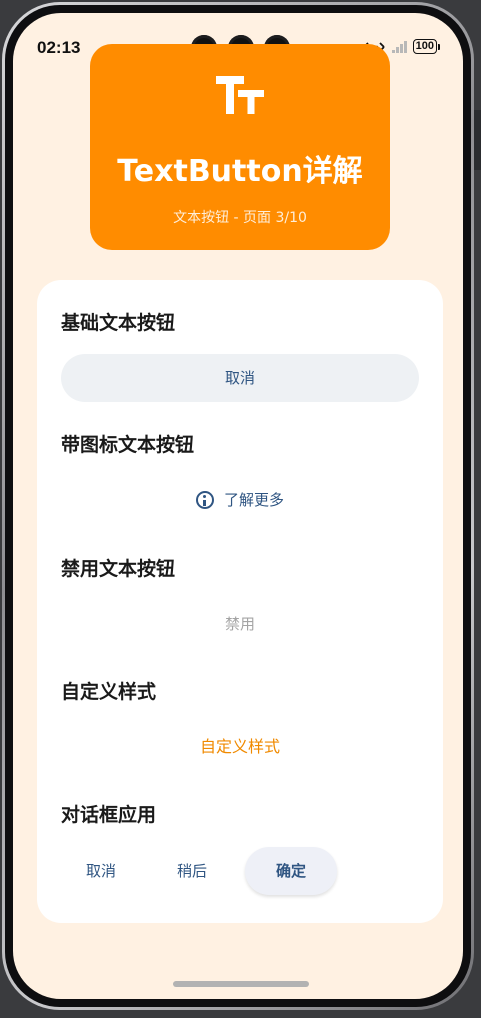  Describe the element at coordinates (101, 871) in the screenshot. I see `dialog-cancel-button: 取消` at that location.